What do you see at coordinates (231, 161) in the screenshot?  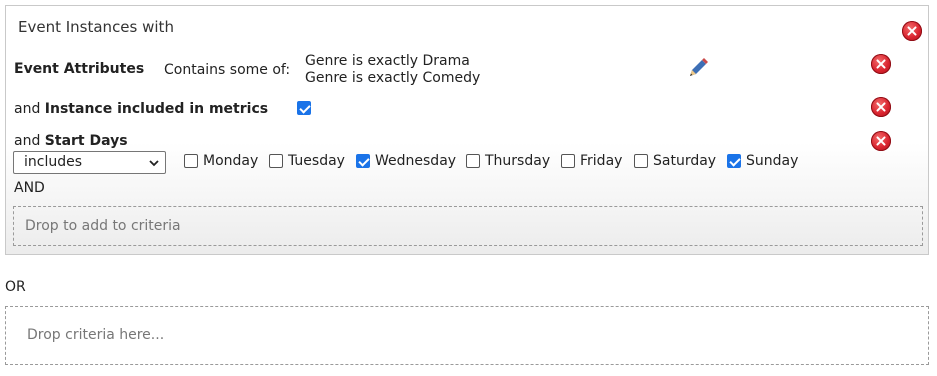 I see `day-label-monday: Monday` at bounding box center [231, 161].